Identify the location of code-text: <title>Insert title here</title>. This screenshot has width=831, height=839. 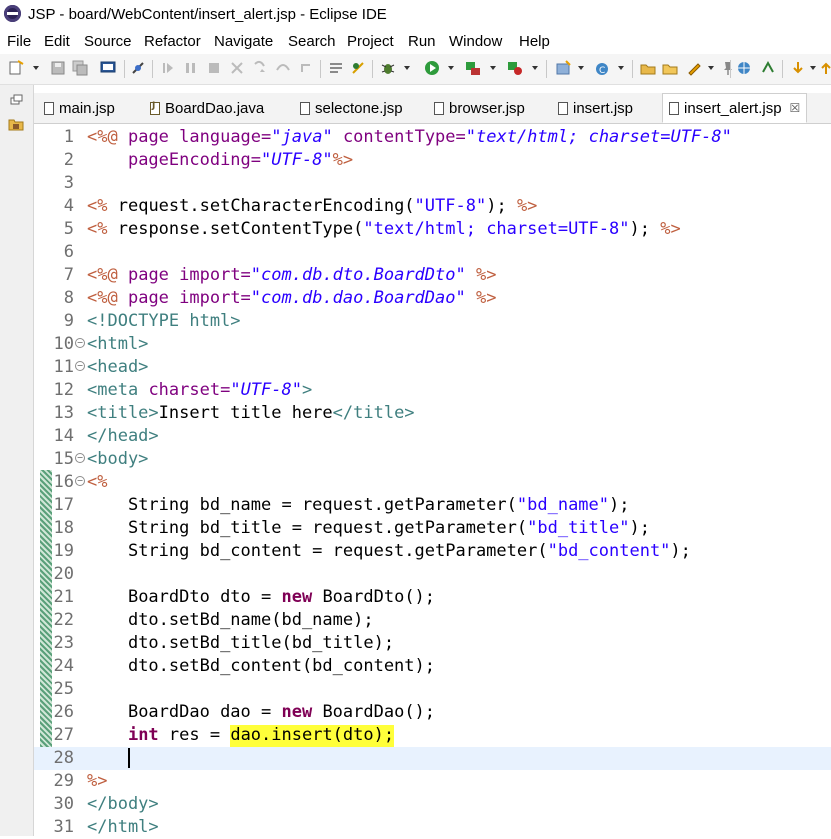
(251, 413).